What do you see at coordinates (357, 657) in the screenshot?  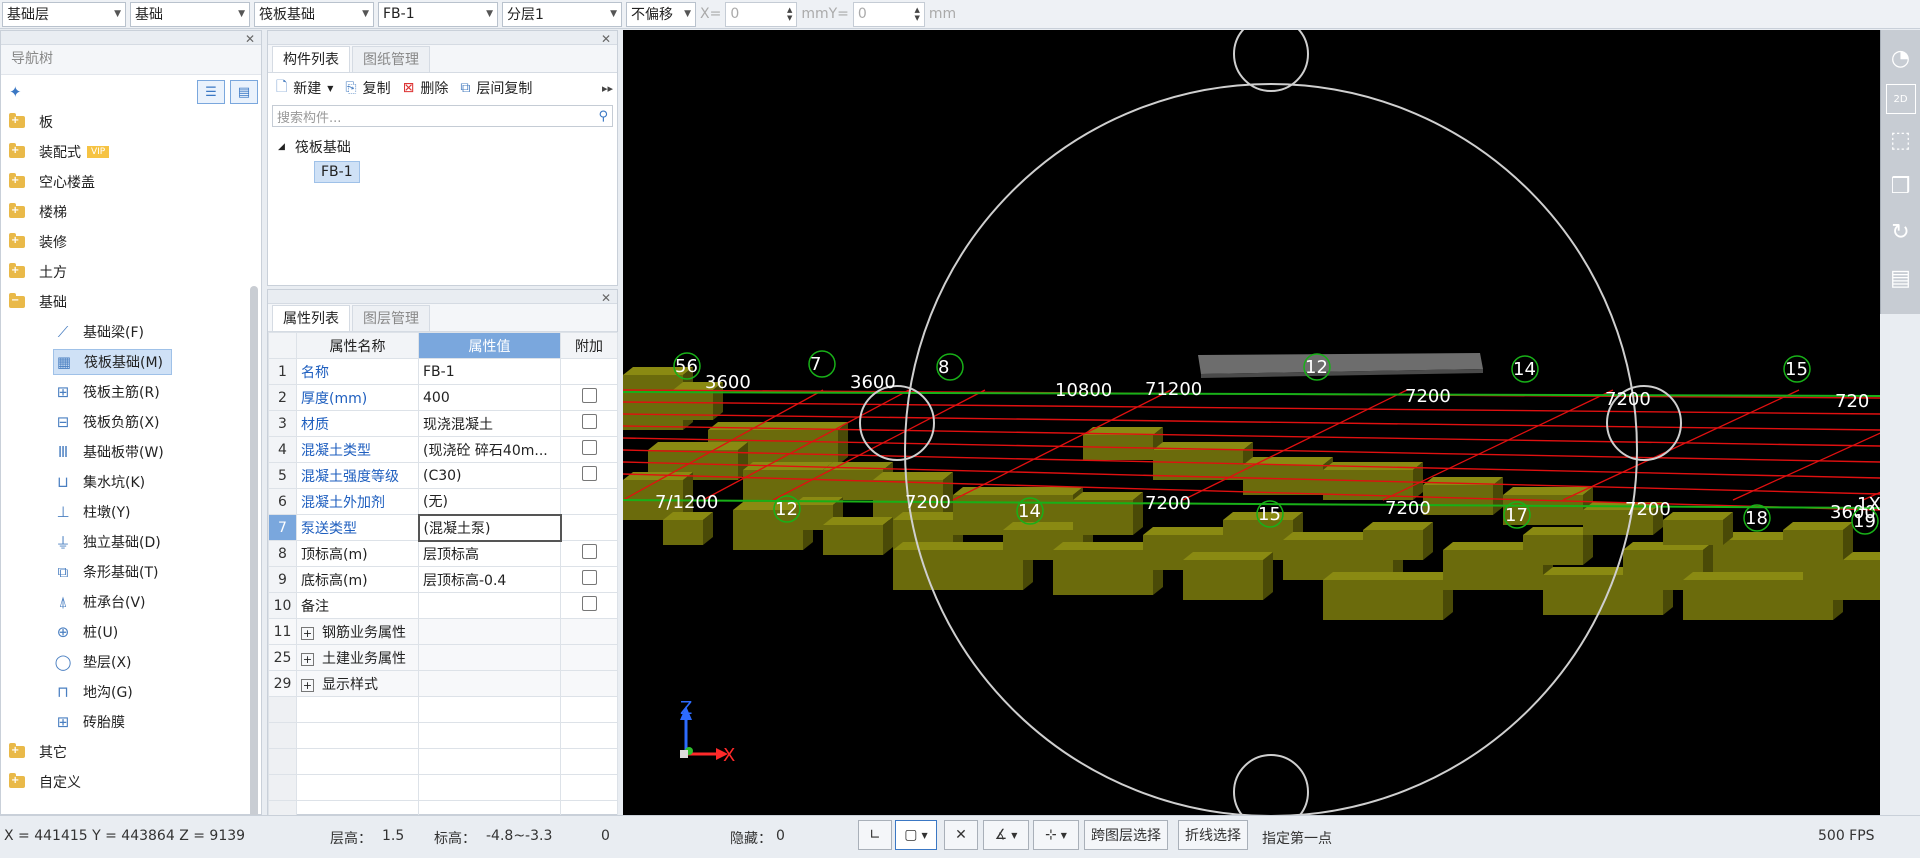 I see `property-group-name: + 土建业务属性` at bounding box center [357, 657].